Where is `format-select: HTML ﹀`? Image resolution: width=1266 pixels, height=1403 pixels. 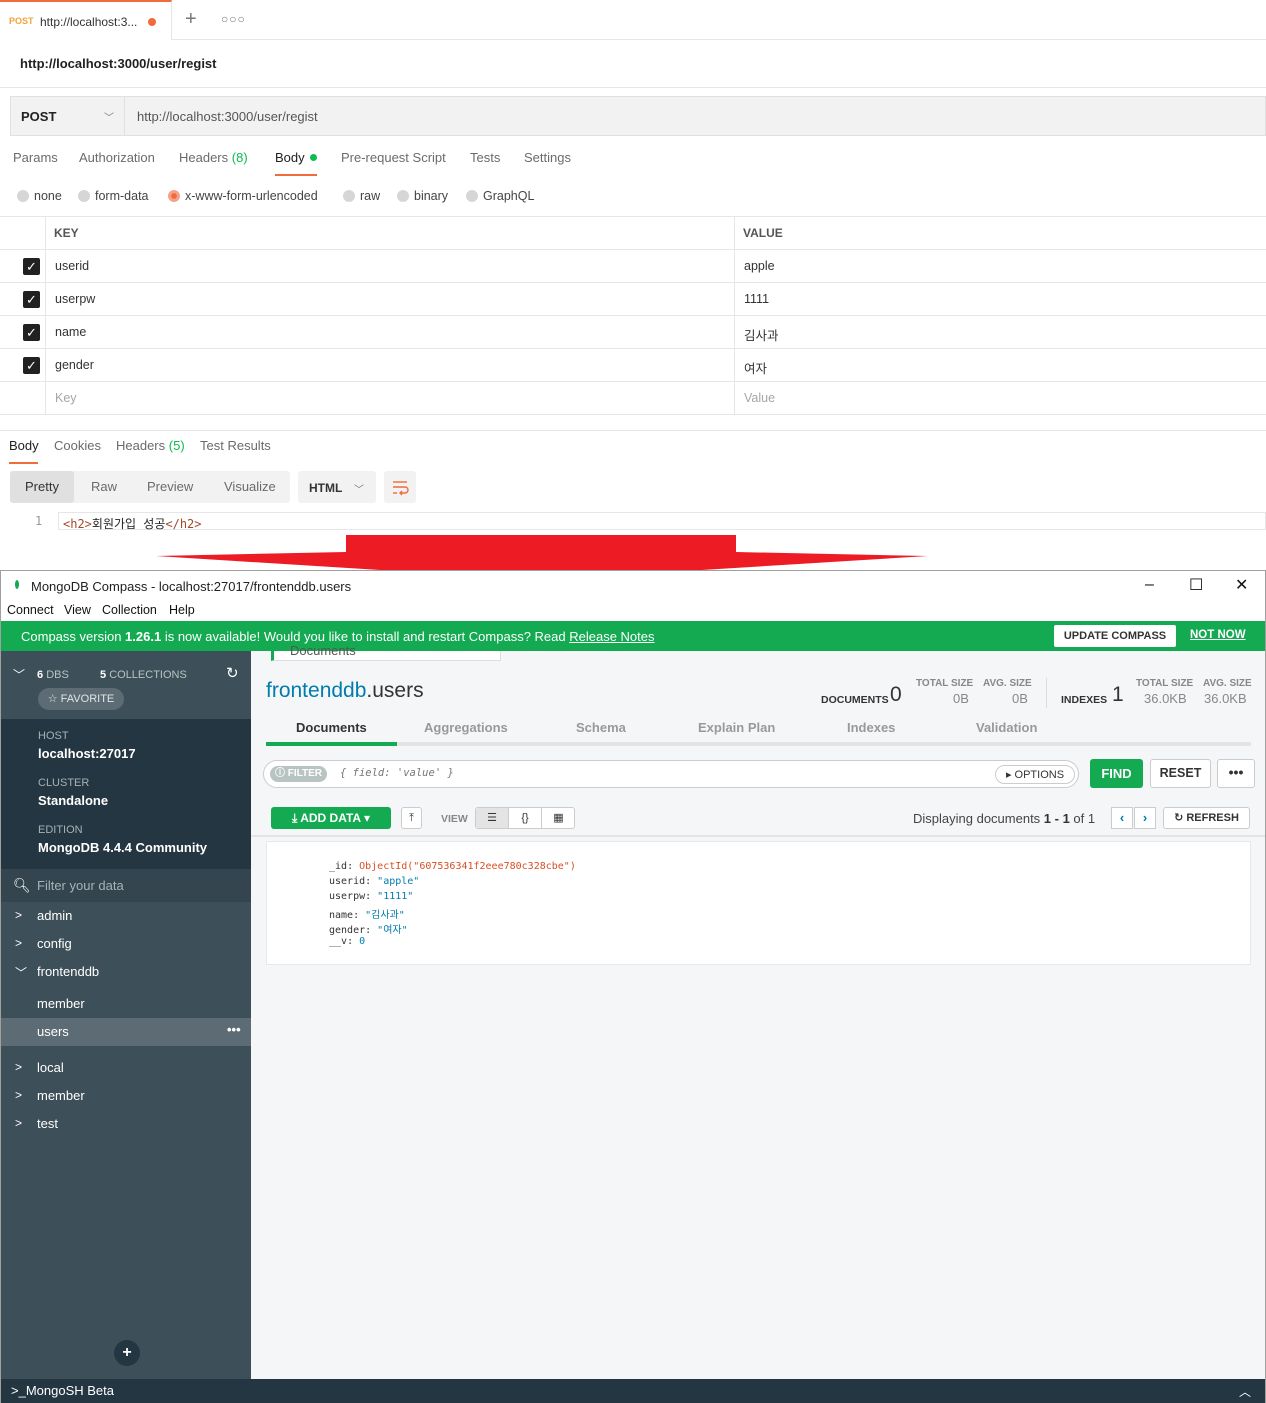 format-select: HTML ﹀ is located at coordinates (337, 487).